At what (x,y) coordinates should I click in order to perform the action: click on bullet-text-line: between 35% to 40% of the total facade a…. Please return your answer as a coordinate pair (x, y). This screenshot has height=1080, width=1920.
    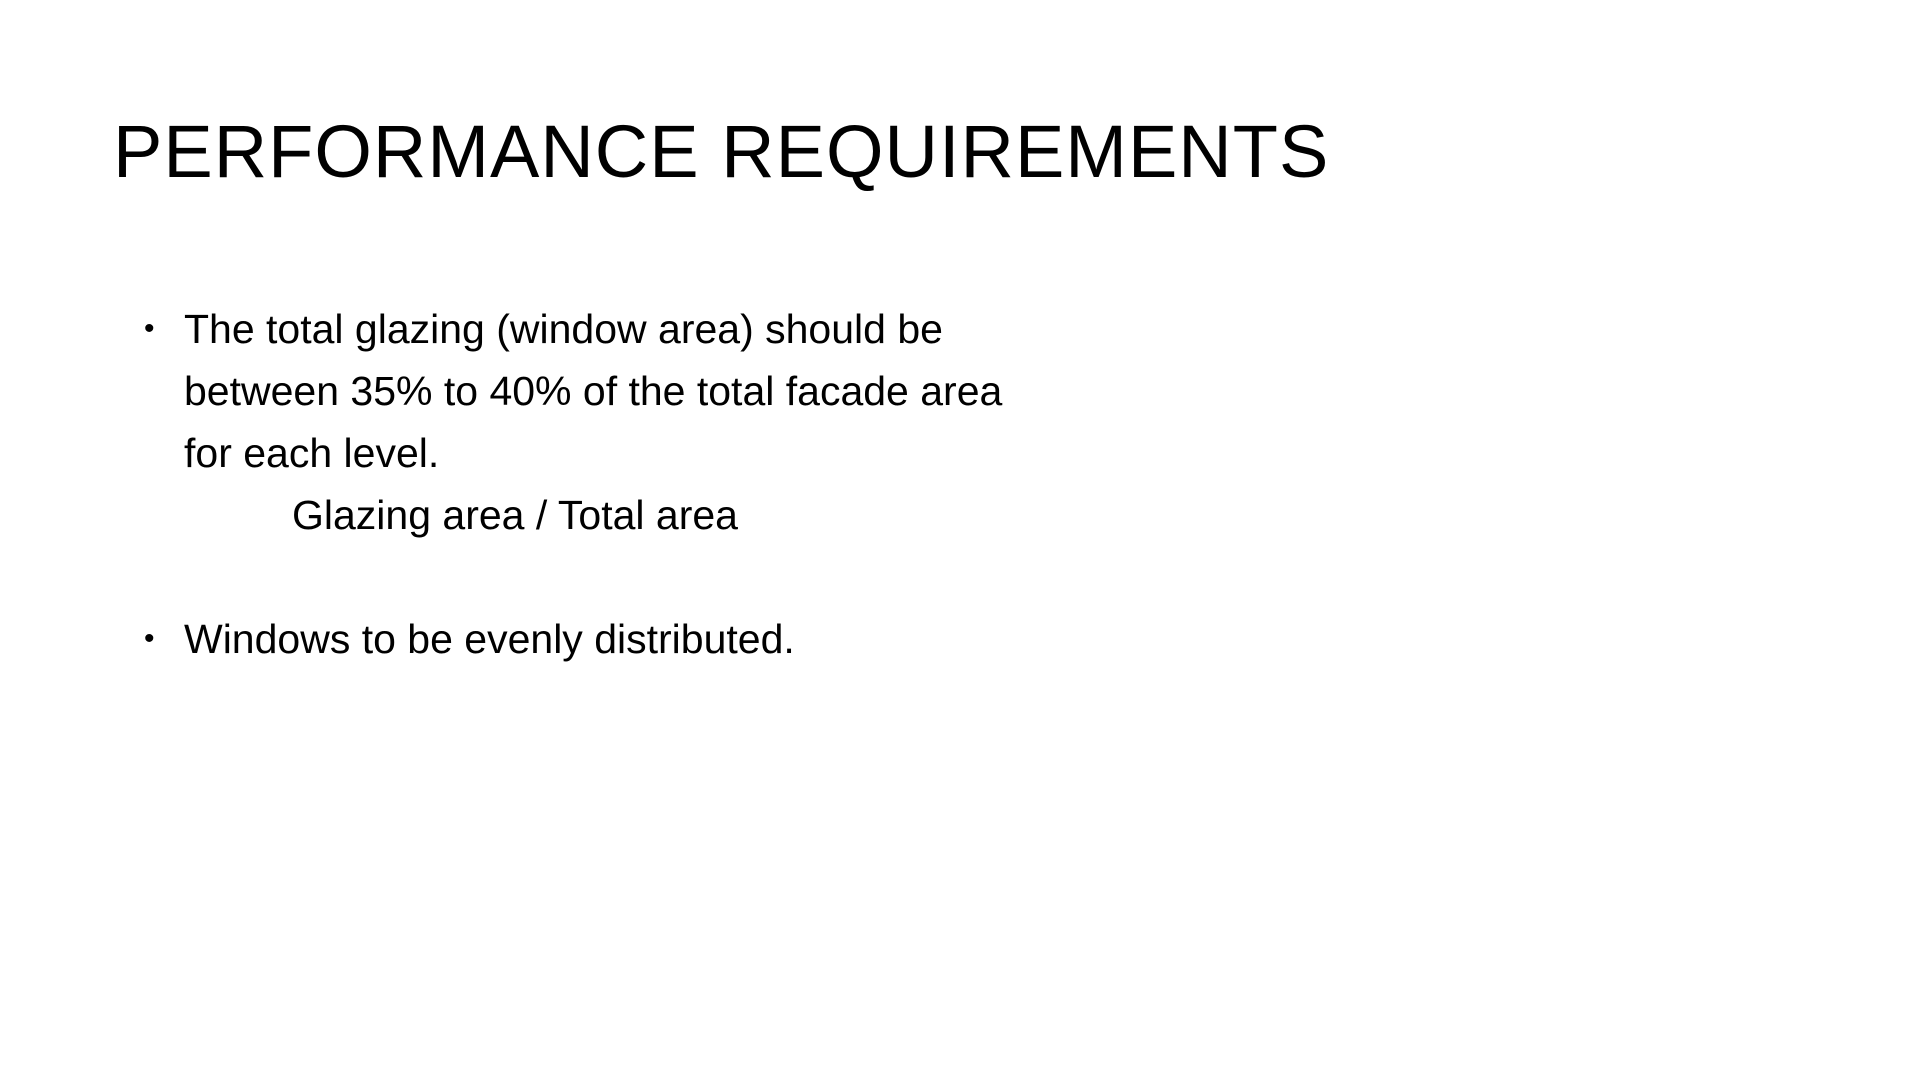
    Looking at the image, I should click on (593, 391).